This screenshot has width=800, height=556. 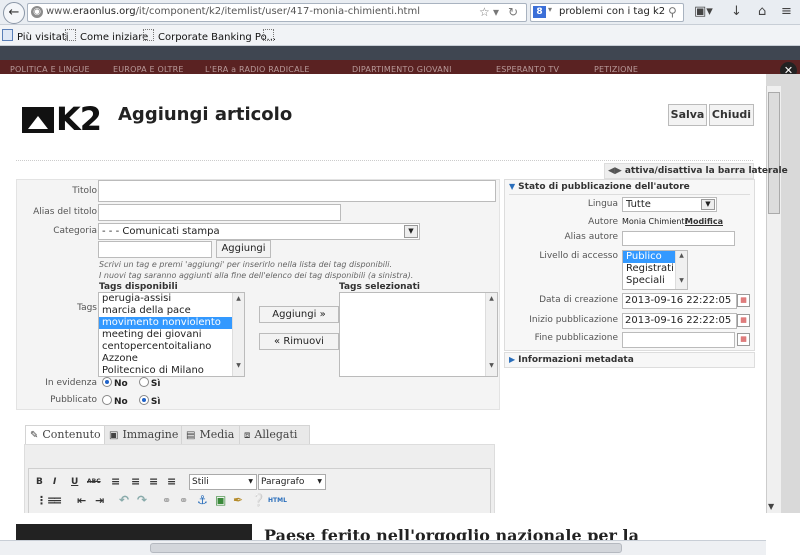 I want to click on title-label: Titolo, so click(x=84, y=191).